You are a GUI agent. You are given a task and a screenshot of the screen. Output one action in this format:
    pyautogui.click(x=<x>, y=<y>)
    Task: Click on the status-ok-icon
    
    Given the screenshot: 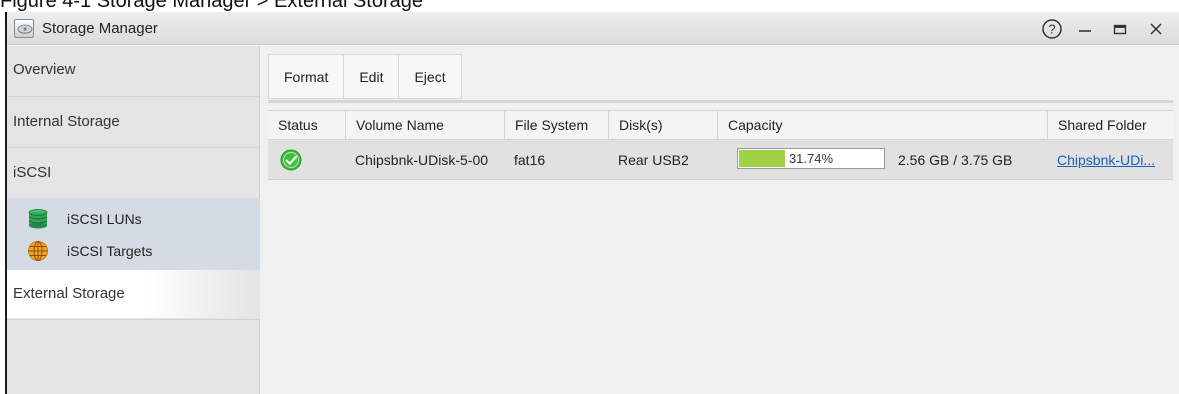 What is the action you would take?
    pyautogui.click(x=291, y=160)
    